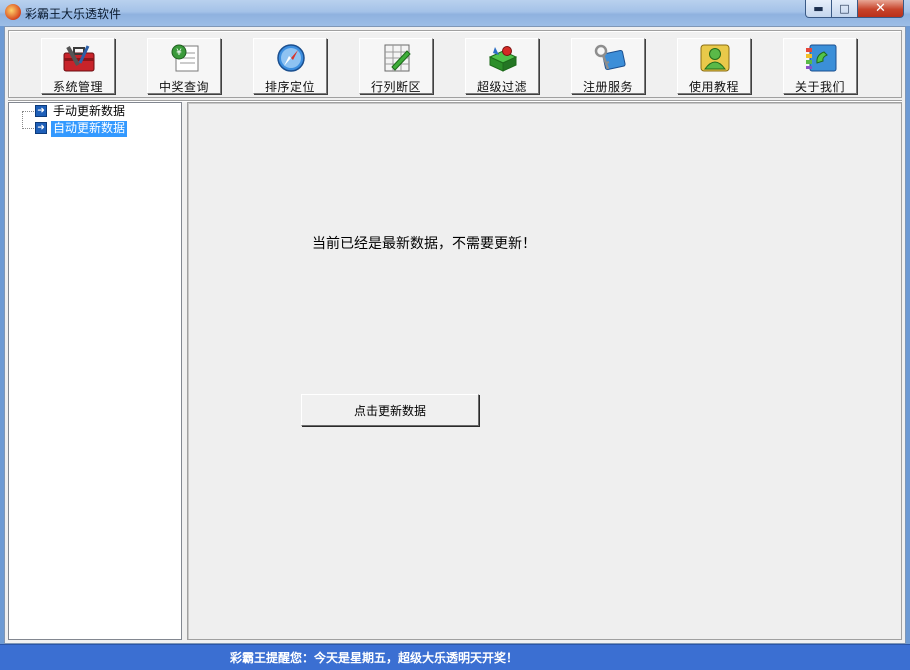 This screenshot has width=910, height=670. I want to click on keys-icon, so click(609, 58).